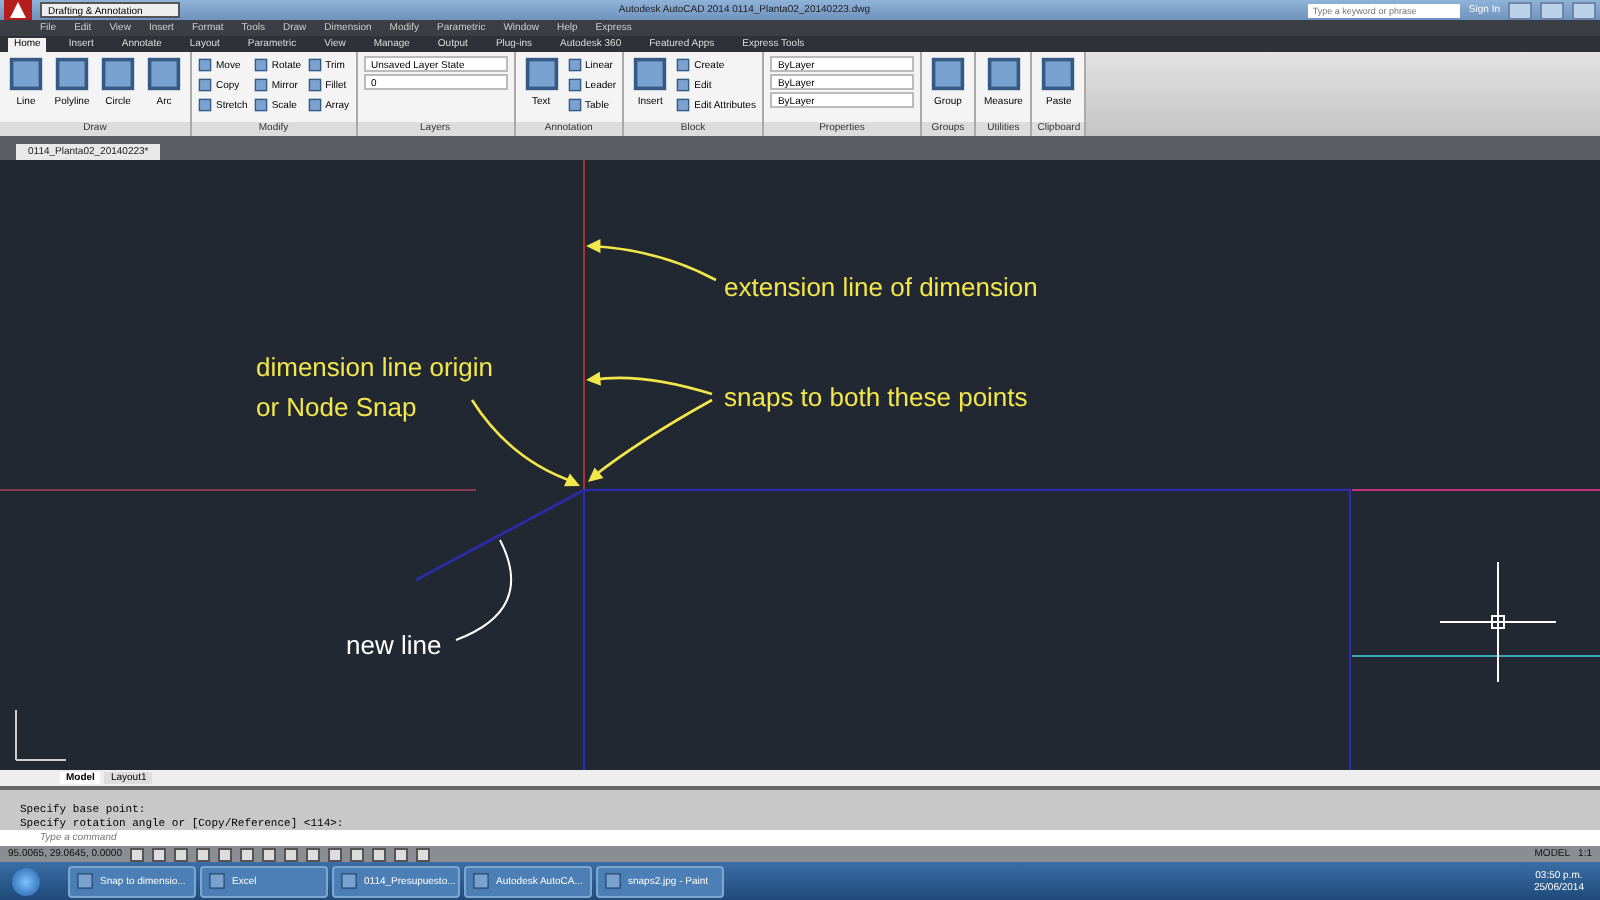 The width and height of the screenshot is (1600, 900). I want to click on app-logo-icon, so click(18, 10).